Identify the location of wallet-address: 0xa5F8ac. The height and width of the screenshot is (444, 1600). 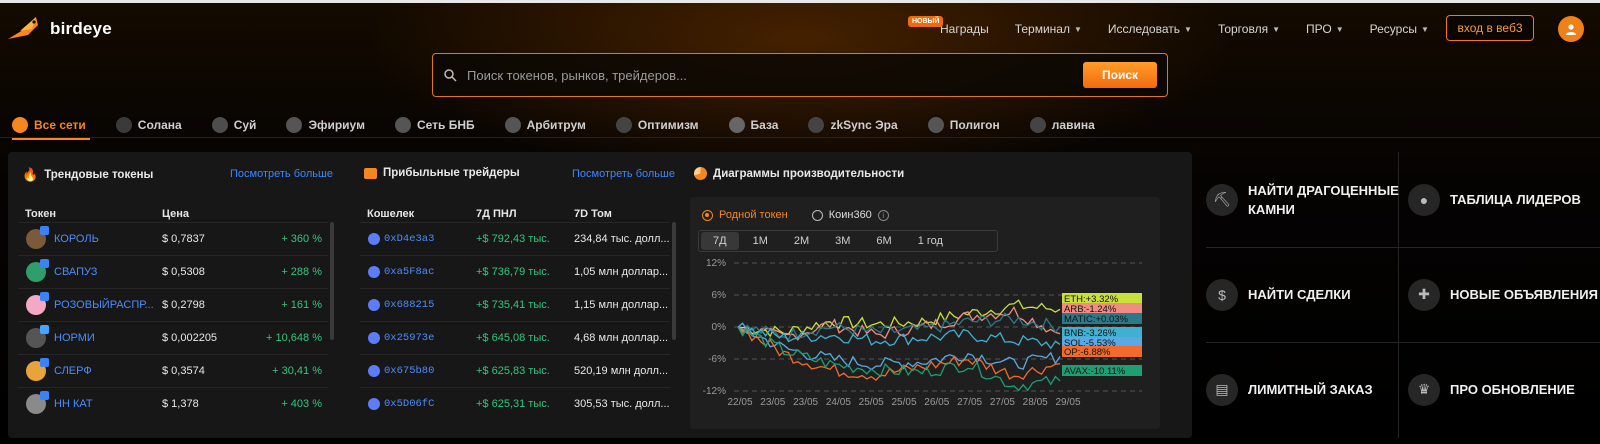
(409, 272).